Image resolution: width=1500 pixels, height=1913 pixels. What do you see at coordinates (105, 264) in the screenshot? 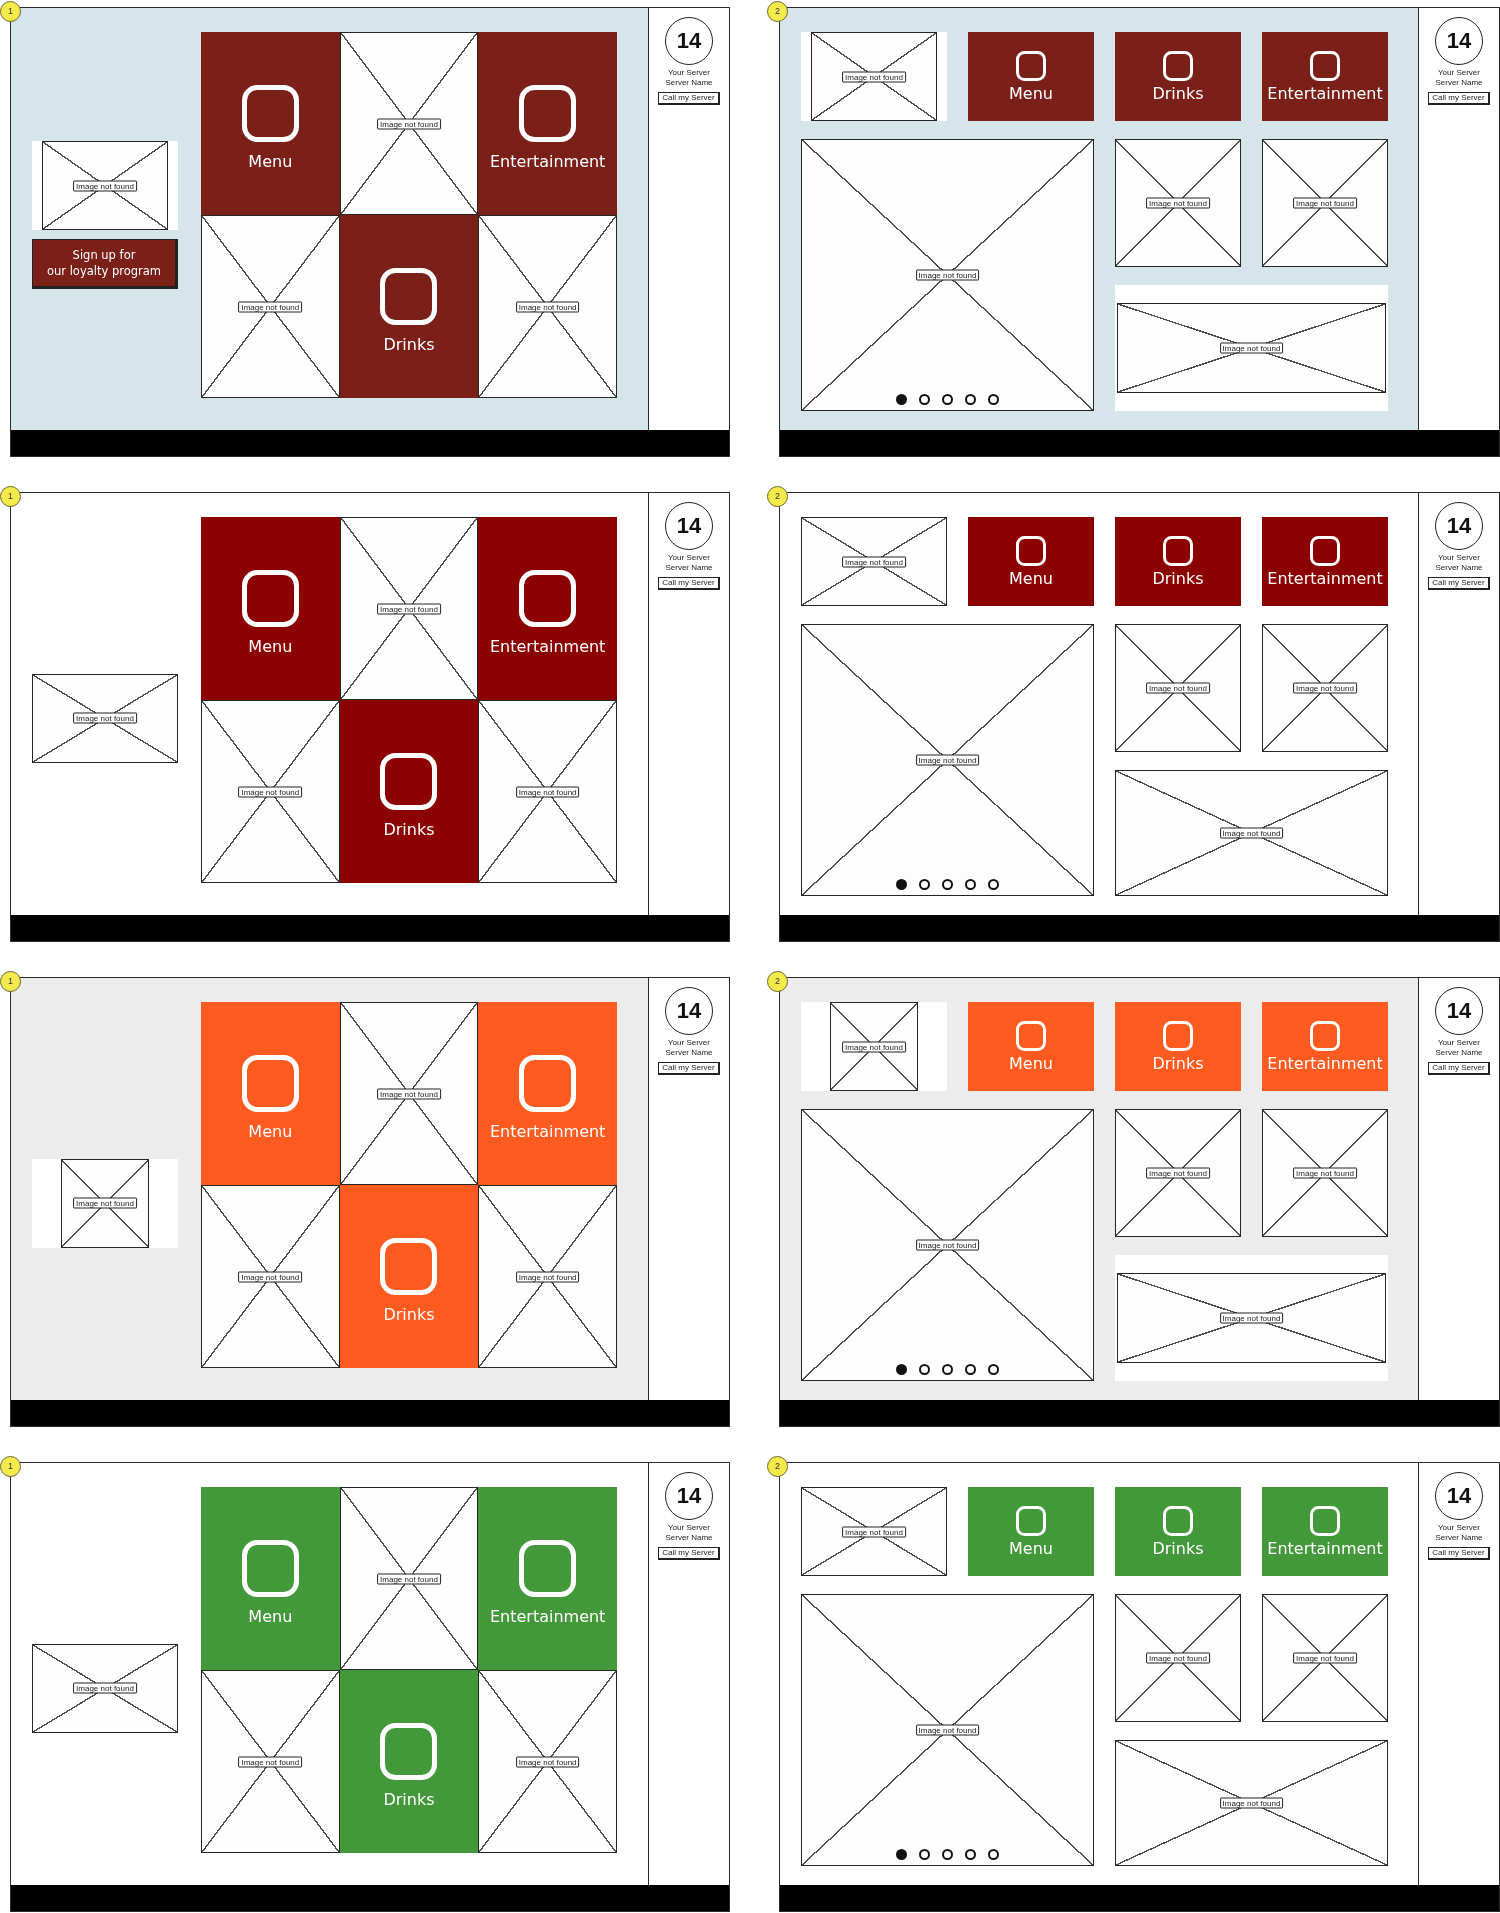
I see `loyalty-signup-button: Sign up for our loyalty program` at bounding box center [105, 264].